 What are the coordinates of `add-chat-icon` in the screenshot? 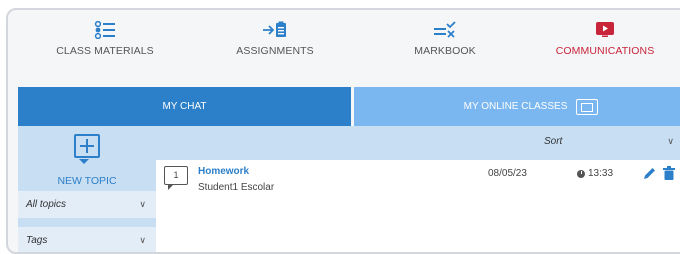 It's located at (87, 146).